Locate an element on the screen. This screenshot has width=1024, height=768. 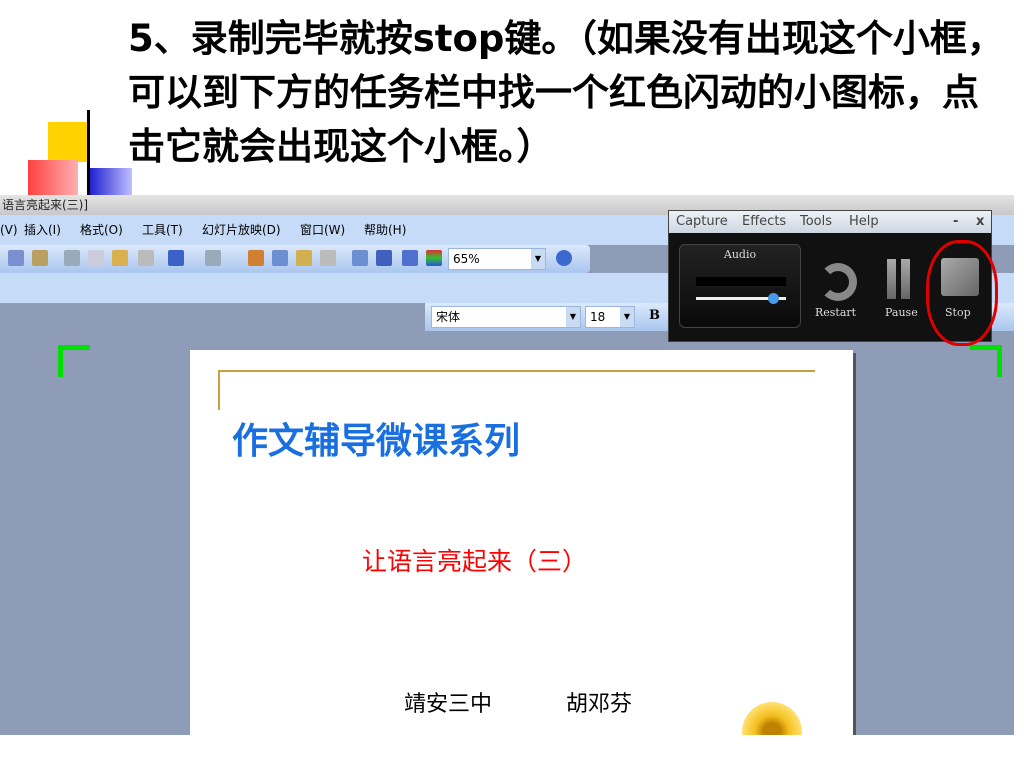
recorder-menu-tools: Tools is located at coordinates (816, 222).